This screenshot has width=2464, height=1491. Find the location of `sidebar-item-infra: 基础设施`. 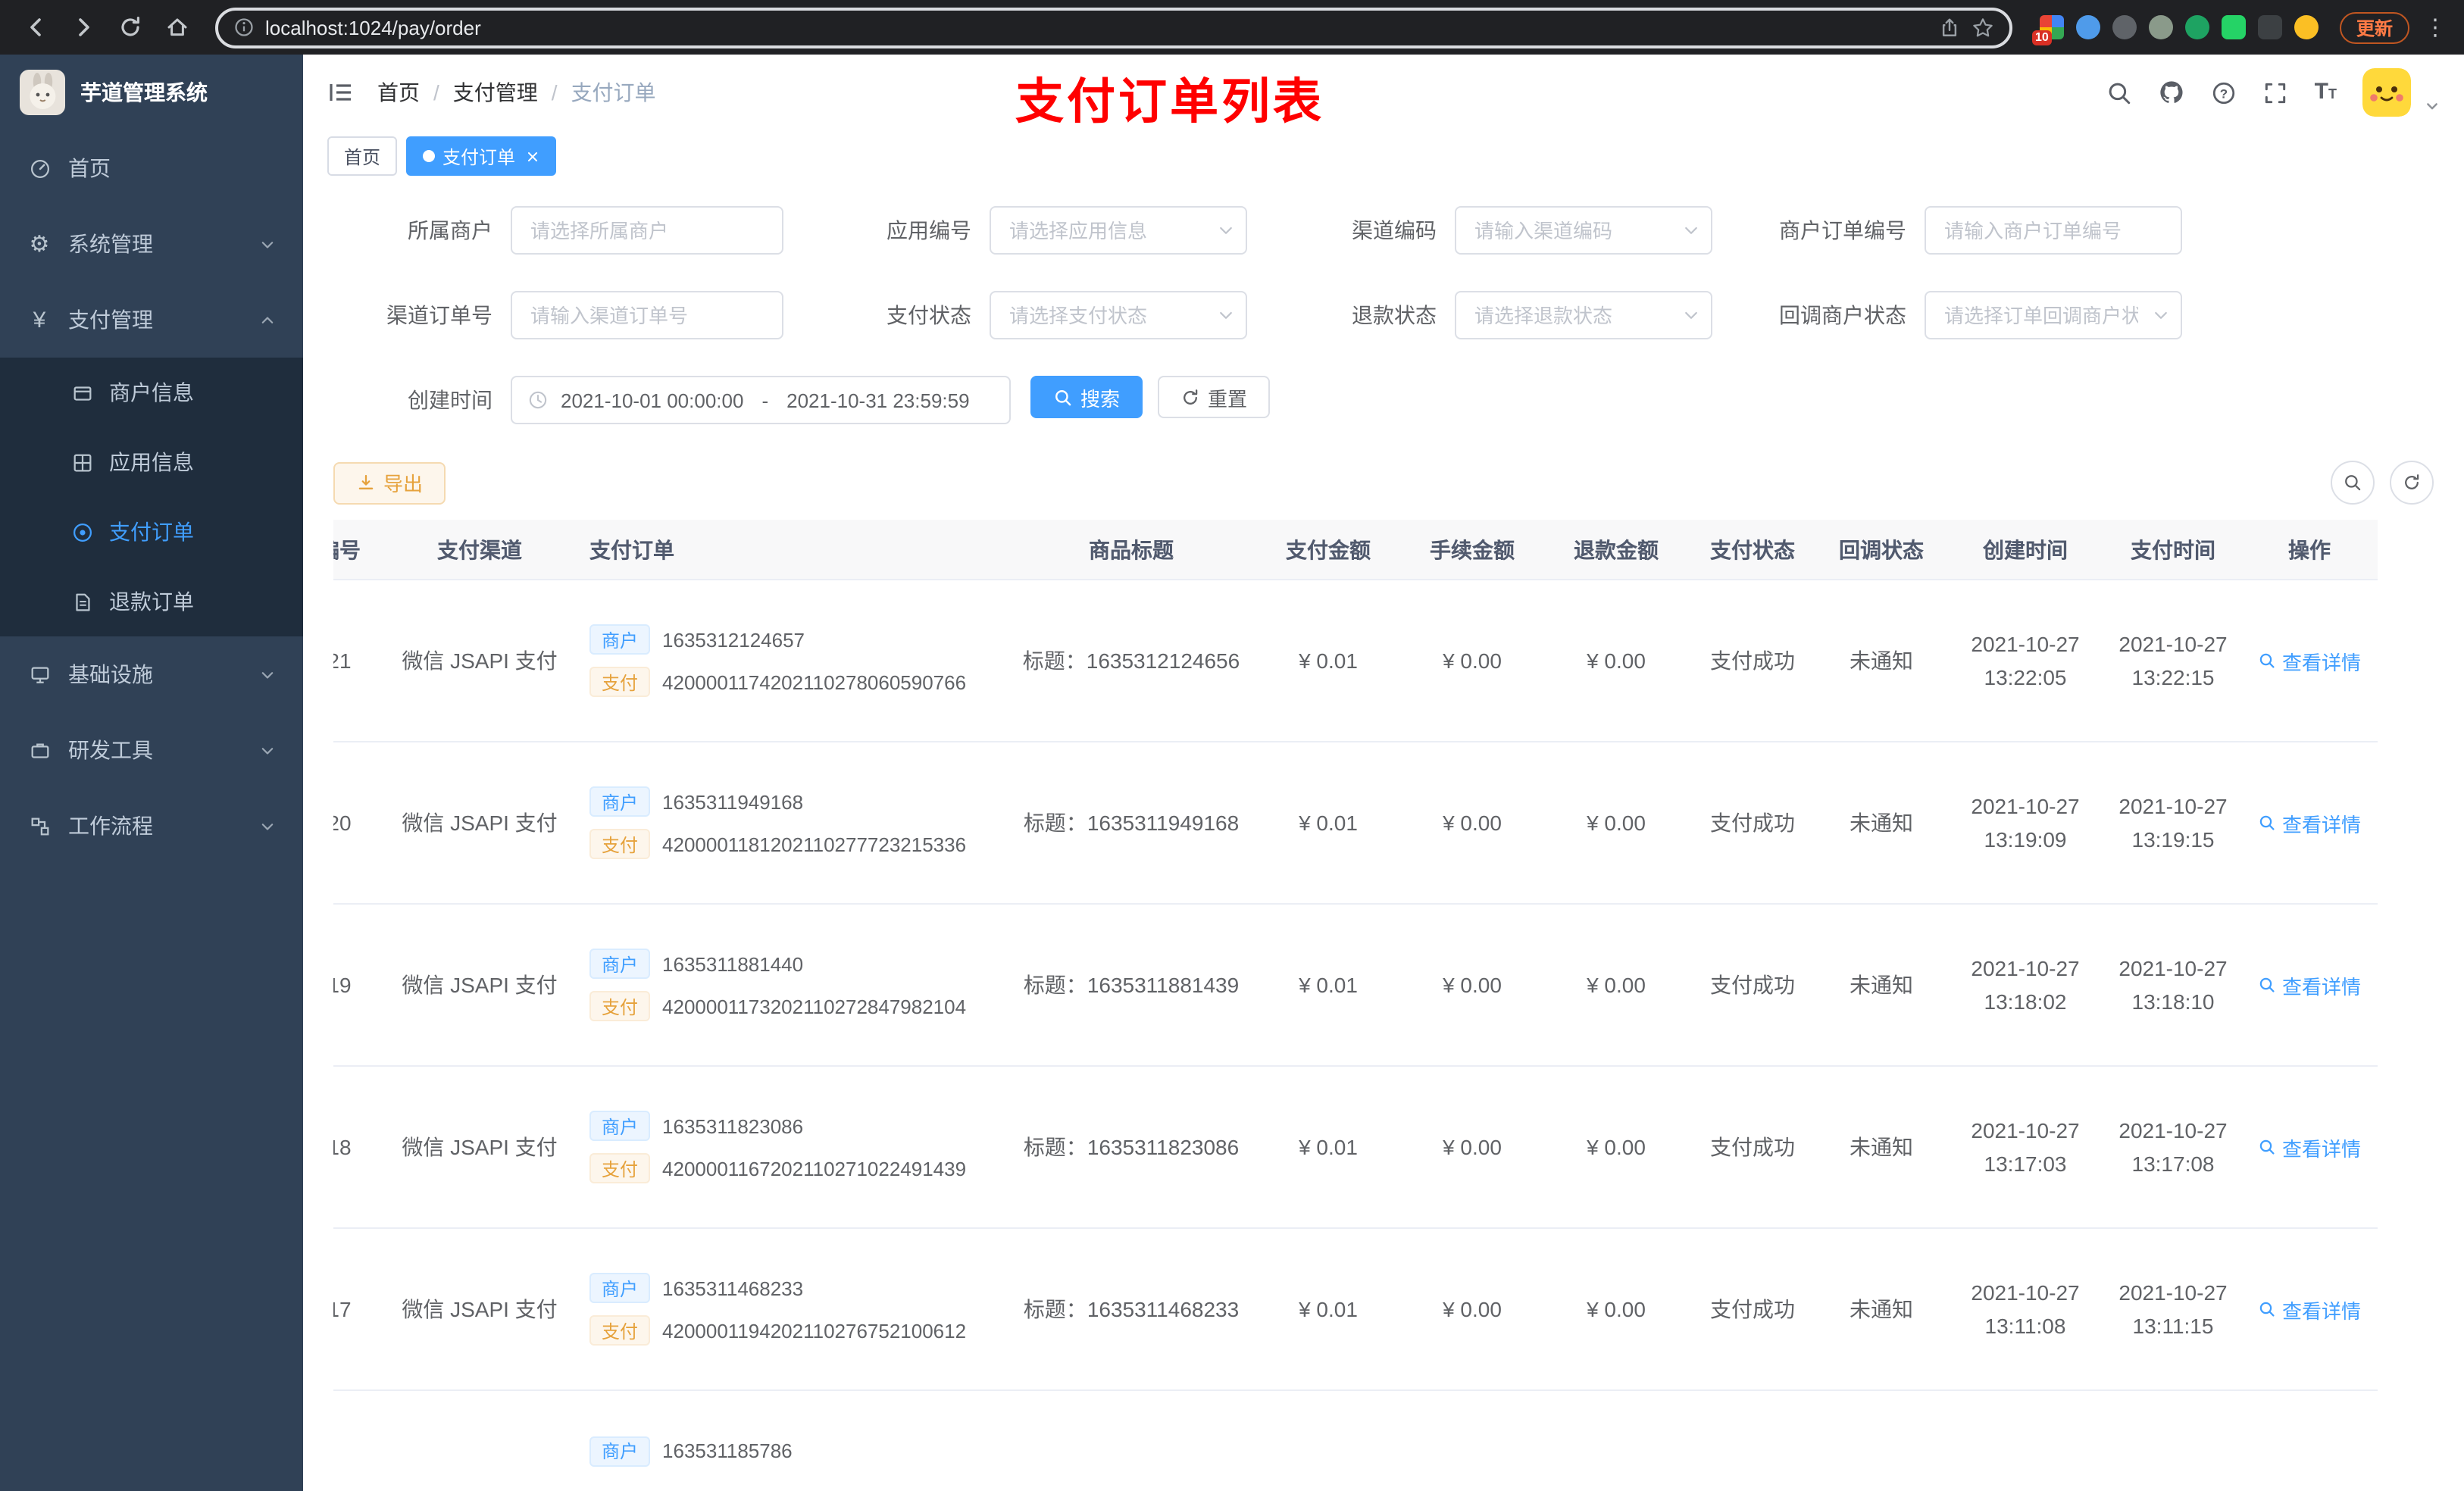

sidebar-item-infra: 基础设施 is located at coordinates (151, 674).